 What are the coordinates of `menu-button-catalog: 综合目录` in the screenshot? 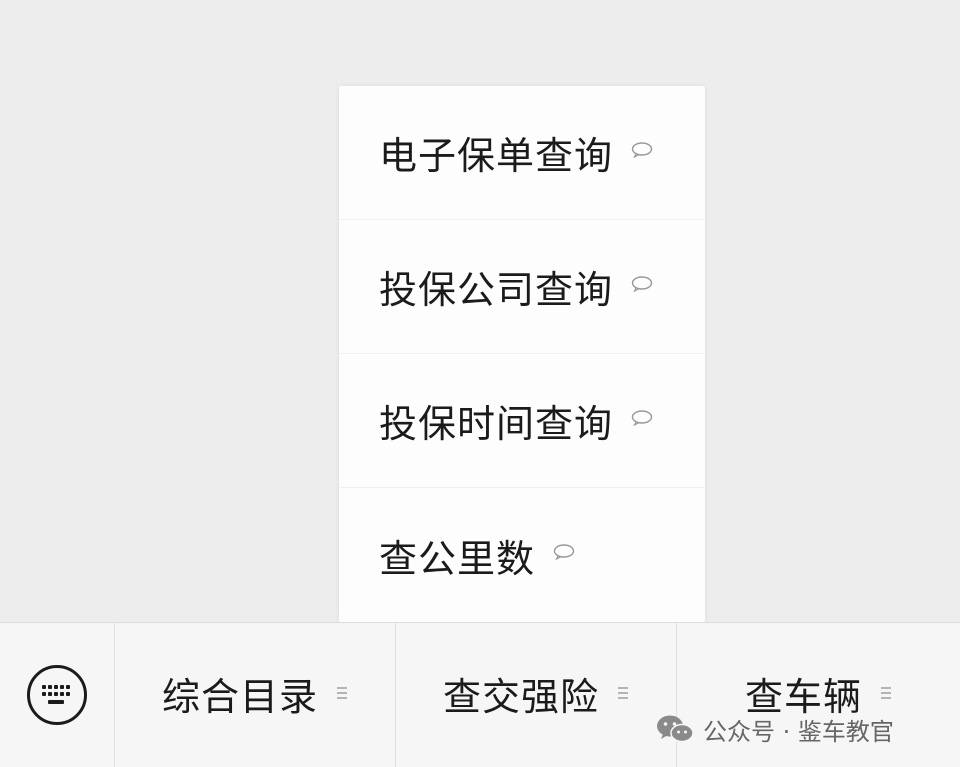 It's located at (255, 695).